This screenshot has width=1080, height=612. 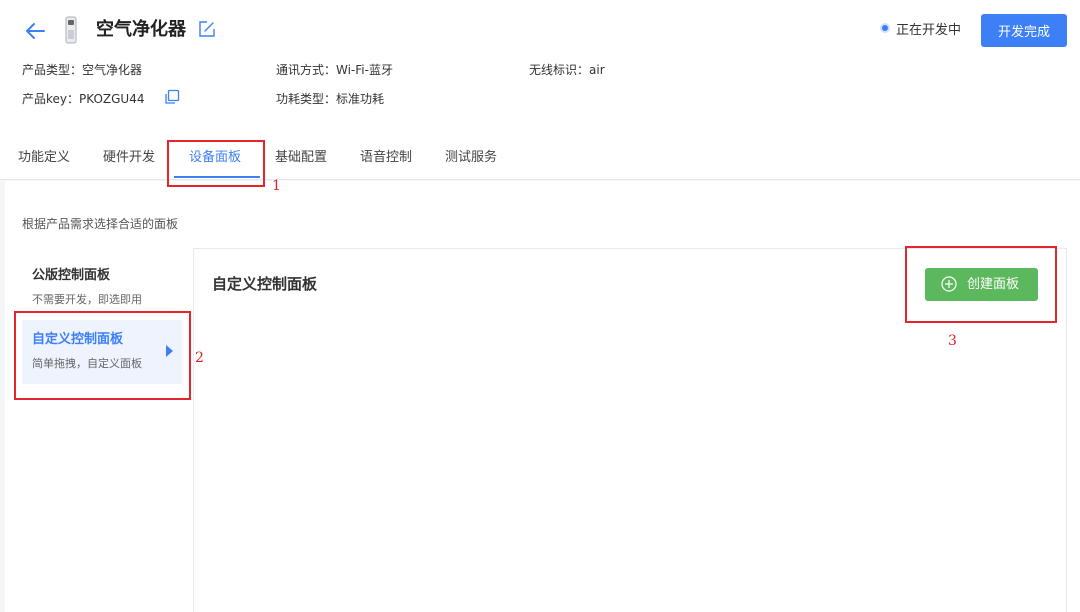 I want to click on product-type-info: 产品类型：空气净化器, so click(x=82, y=70).